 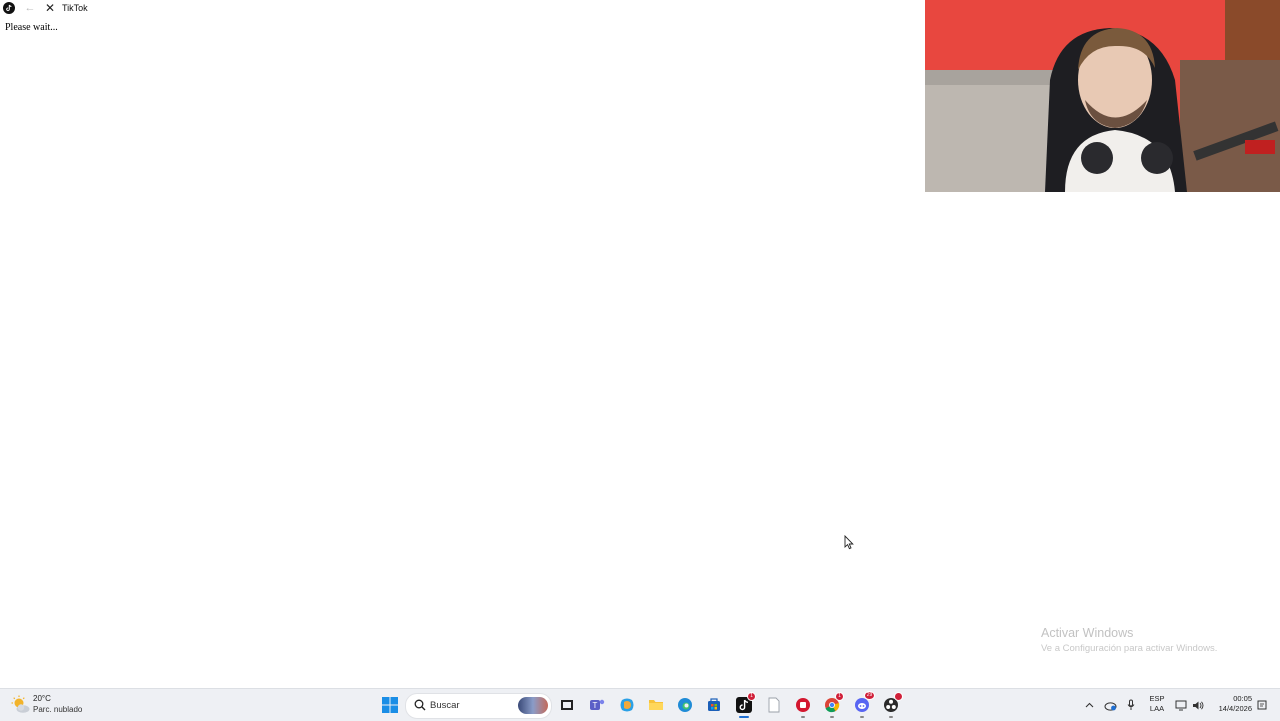 I want to click on tiktok-icon, so click(x=9, y=8).